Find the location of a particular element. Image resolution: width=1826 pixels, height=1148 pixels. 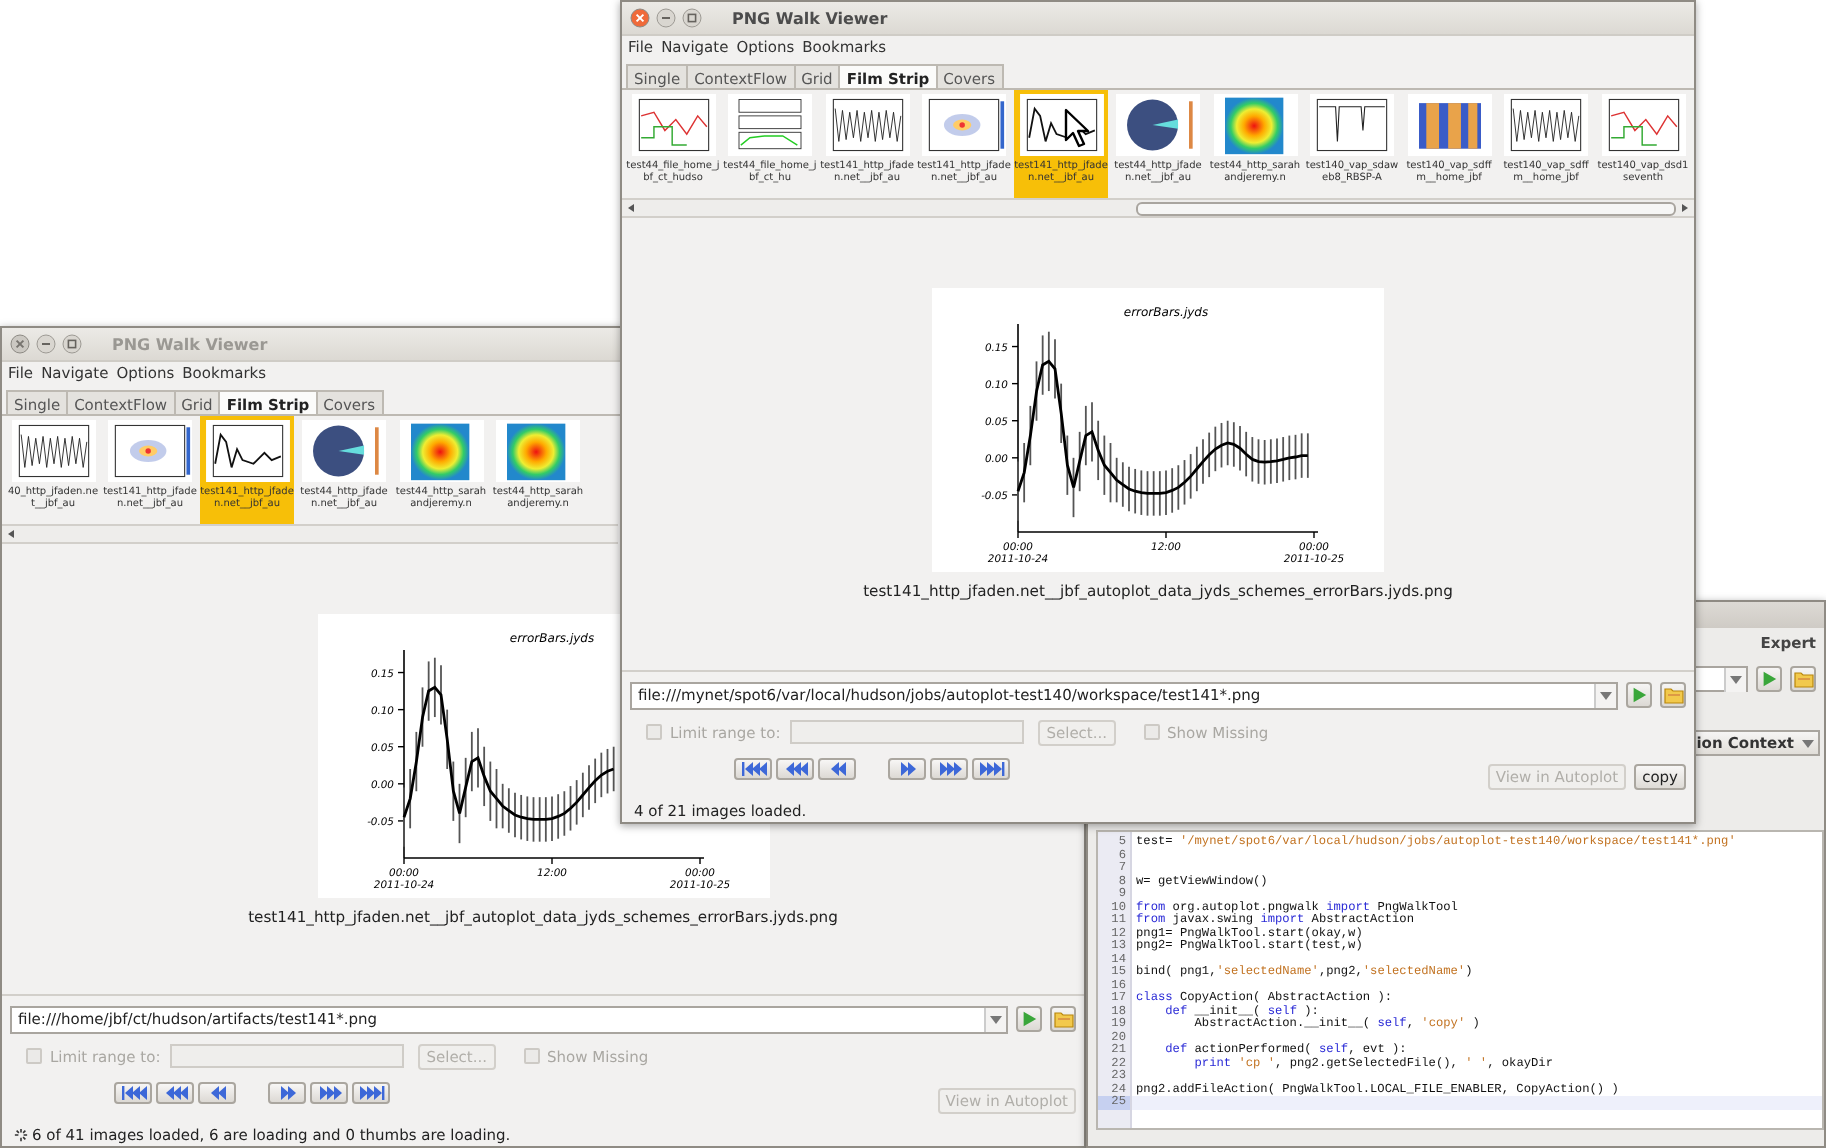

close-button is located at coordinates (640, 18).